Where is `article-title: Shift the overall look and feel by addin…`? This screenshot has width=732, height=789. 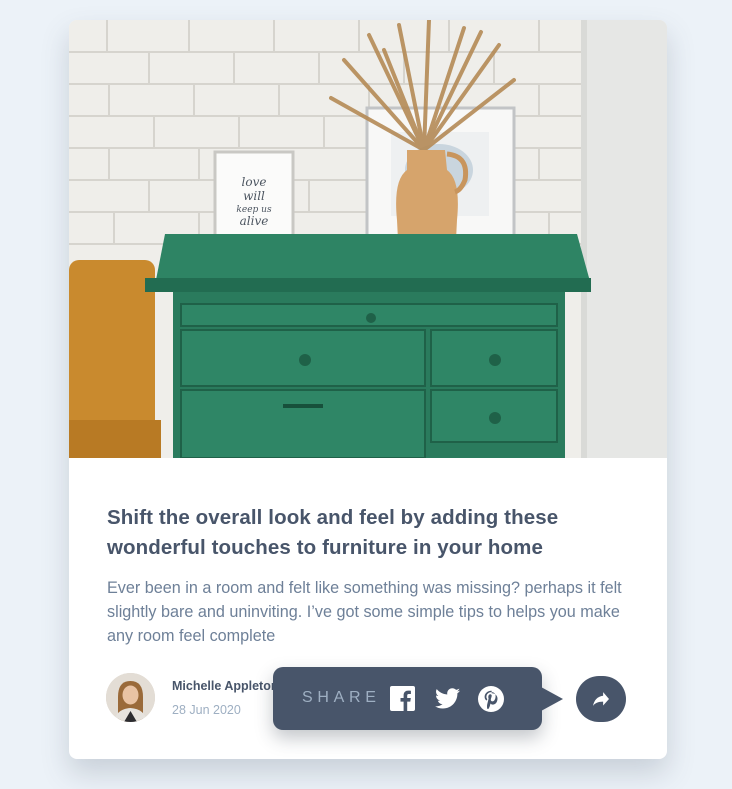
article-title: Shift the overall look and feel by addin… is located at coordinates (367, 533).